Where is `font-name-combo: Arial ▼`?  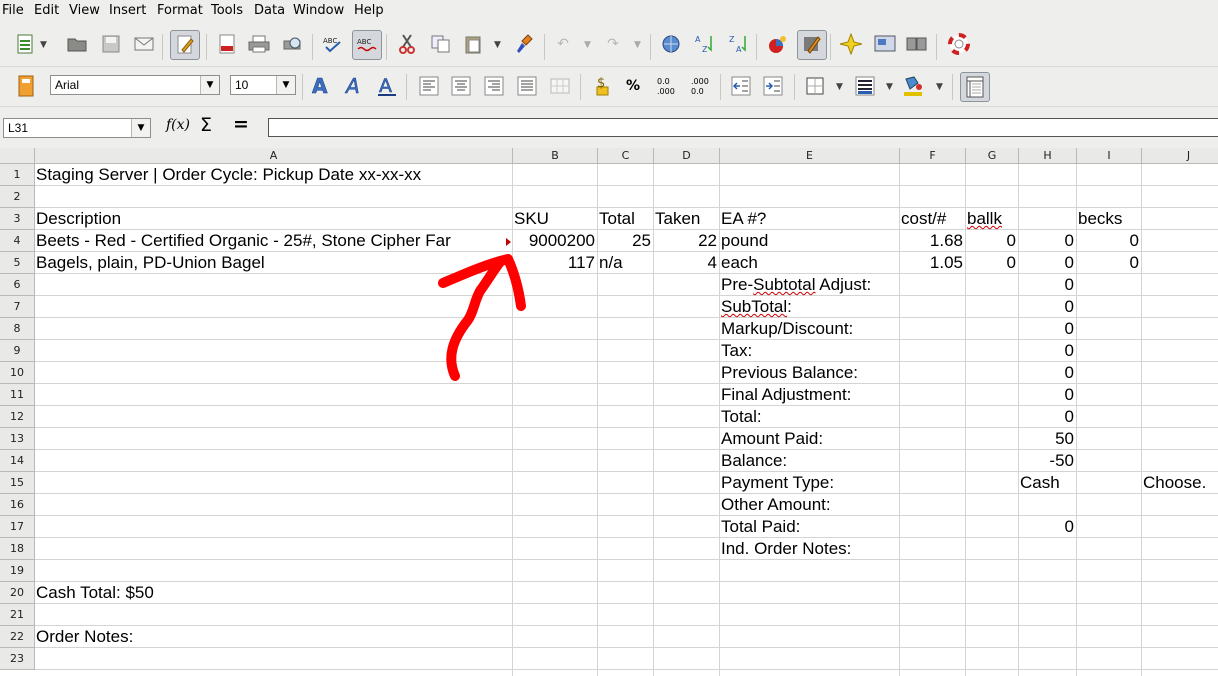
font-name-combo: Arial ▼ is located at coordinates (135, 85).